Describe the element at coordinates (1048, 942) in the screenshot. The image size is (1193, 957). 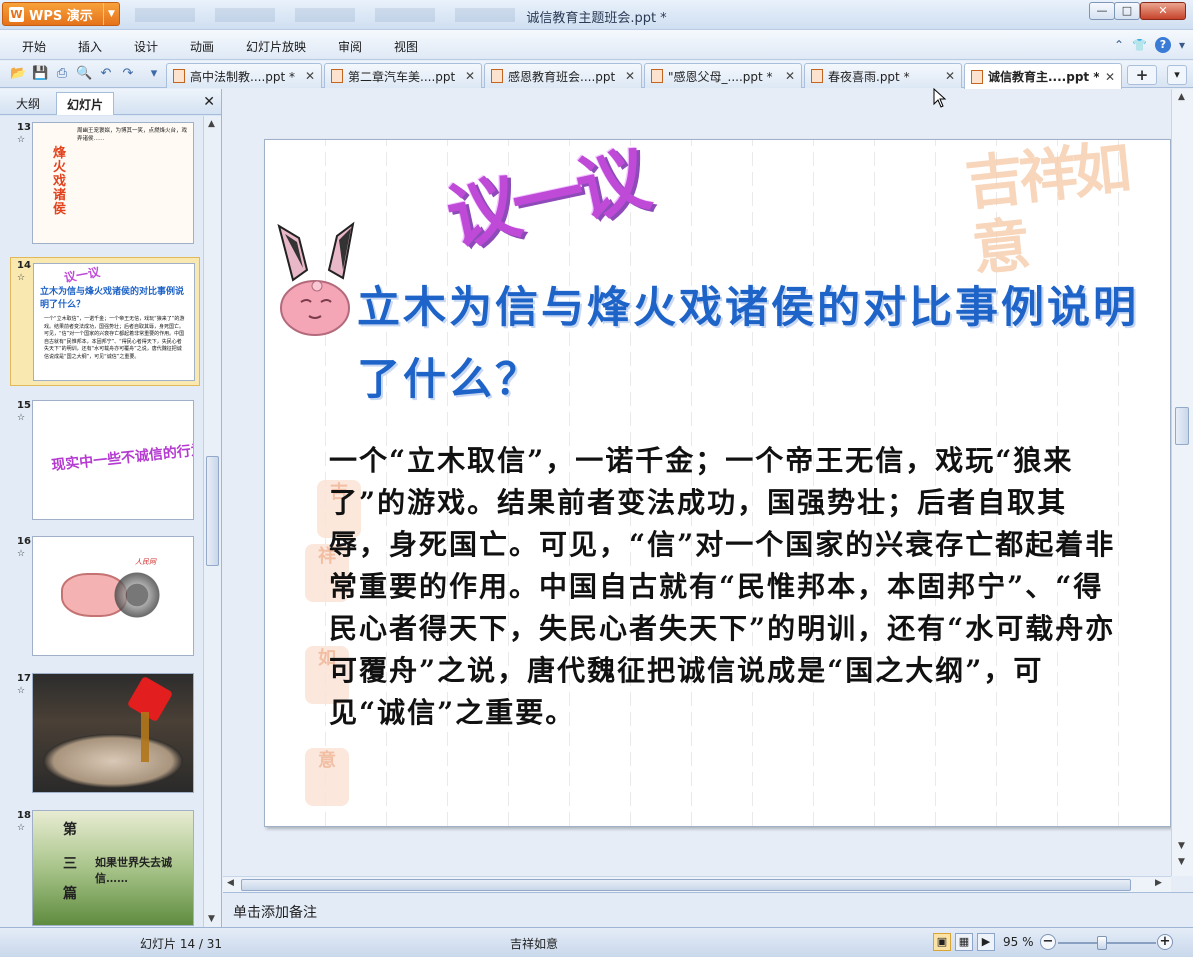
I see `zoom-out-icon: −` at that location.